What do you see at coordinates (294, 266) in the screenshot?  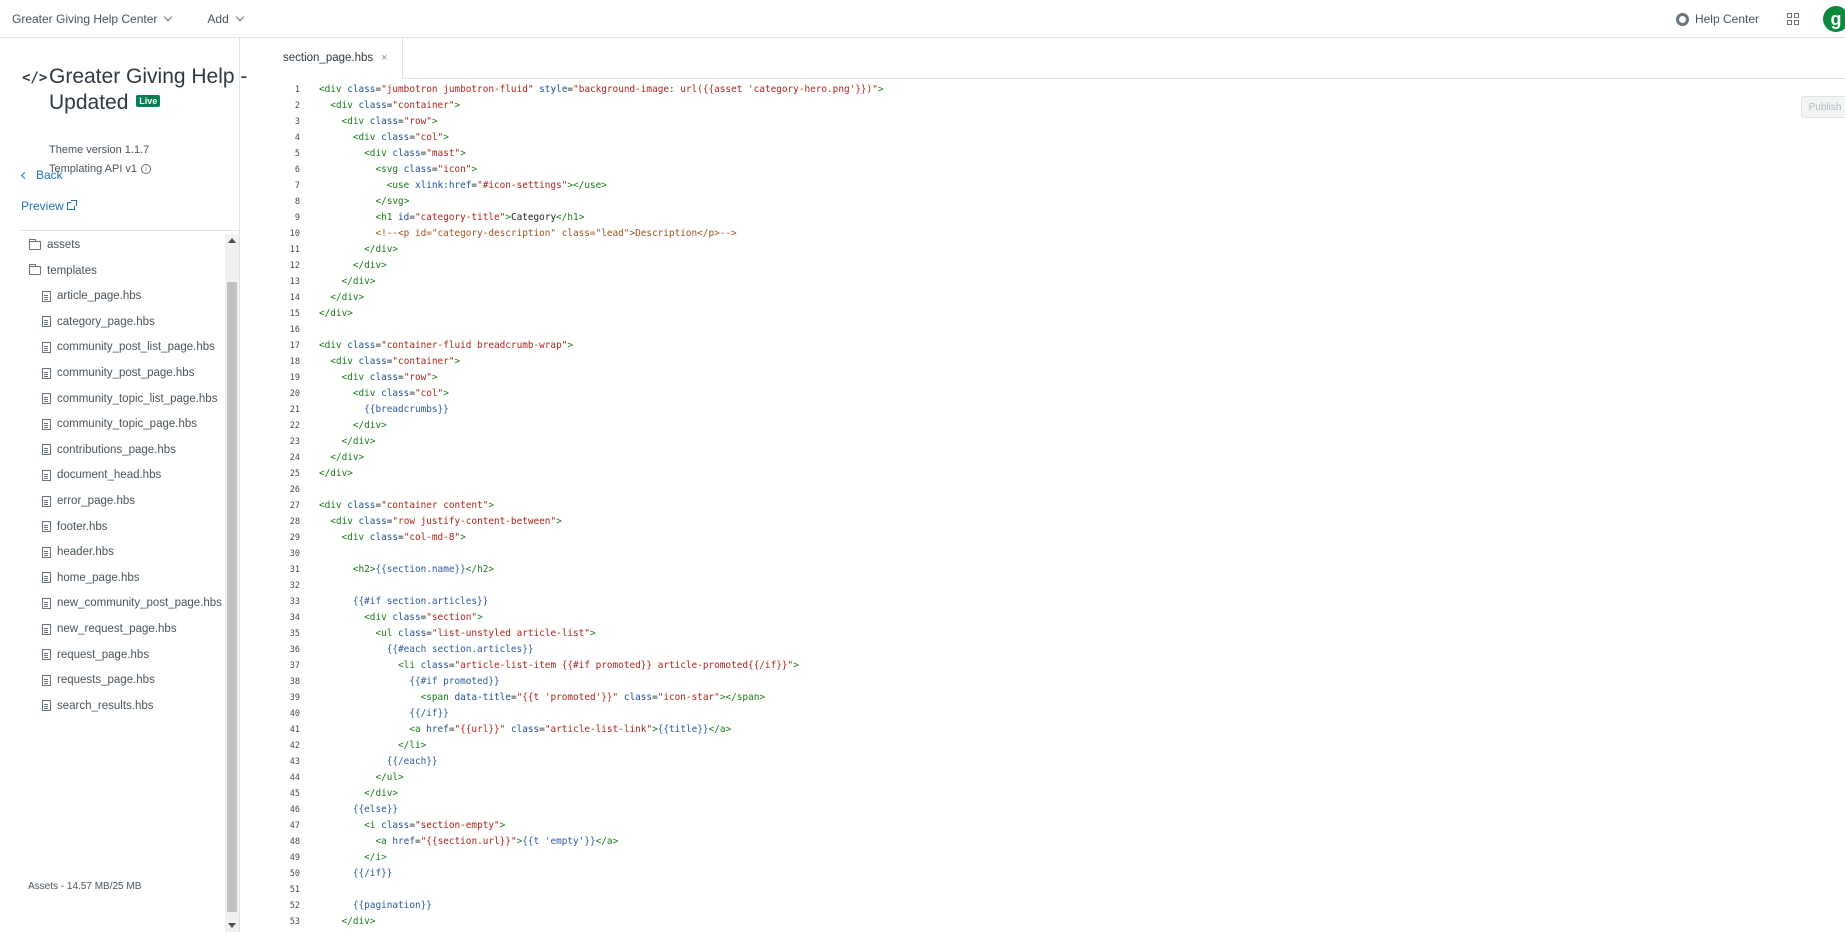 I see `line-number: 12` at bounding box center [294, 266].